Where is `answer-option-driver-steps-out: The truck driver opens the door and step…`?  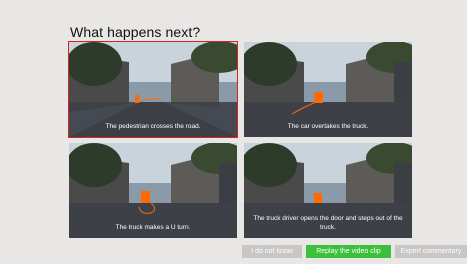
answer-option-driver-steps-out: The truck driver opens the door and step… is located at coordinates (328, 190).